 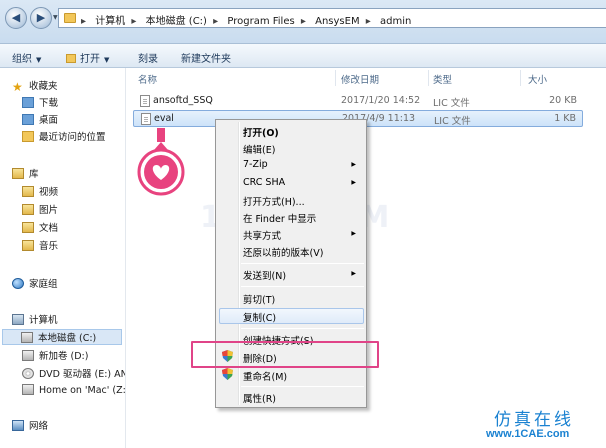 I want to click on nav-label: 本地磁盘 (C:), so click(x=67, y=338).